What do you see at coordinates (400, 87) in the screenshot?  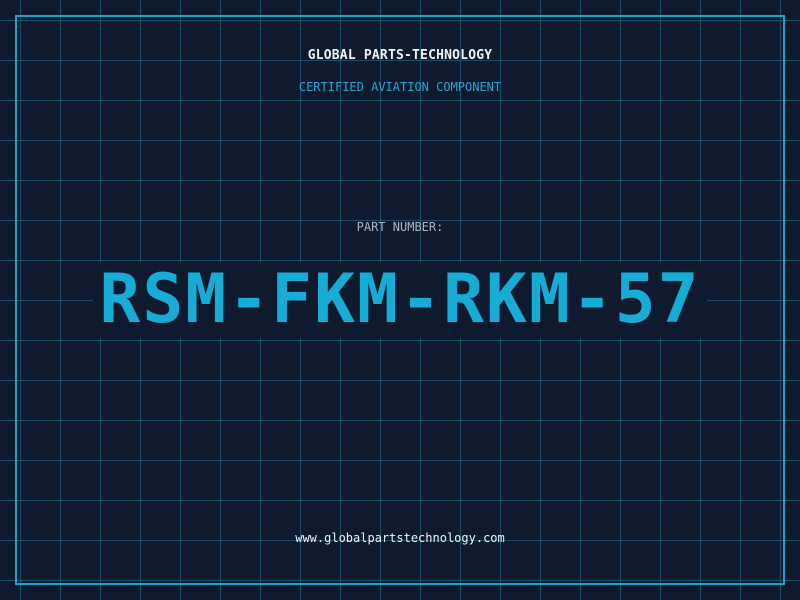 I see `certification-subtitle: CERTIFIED AVIATION COMPONENT` at bounding box center [400, 87].